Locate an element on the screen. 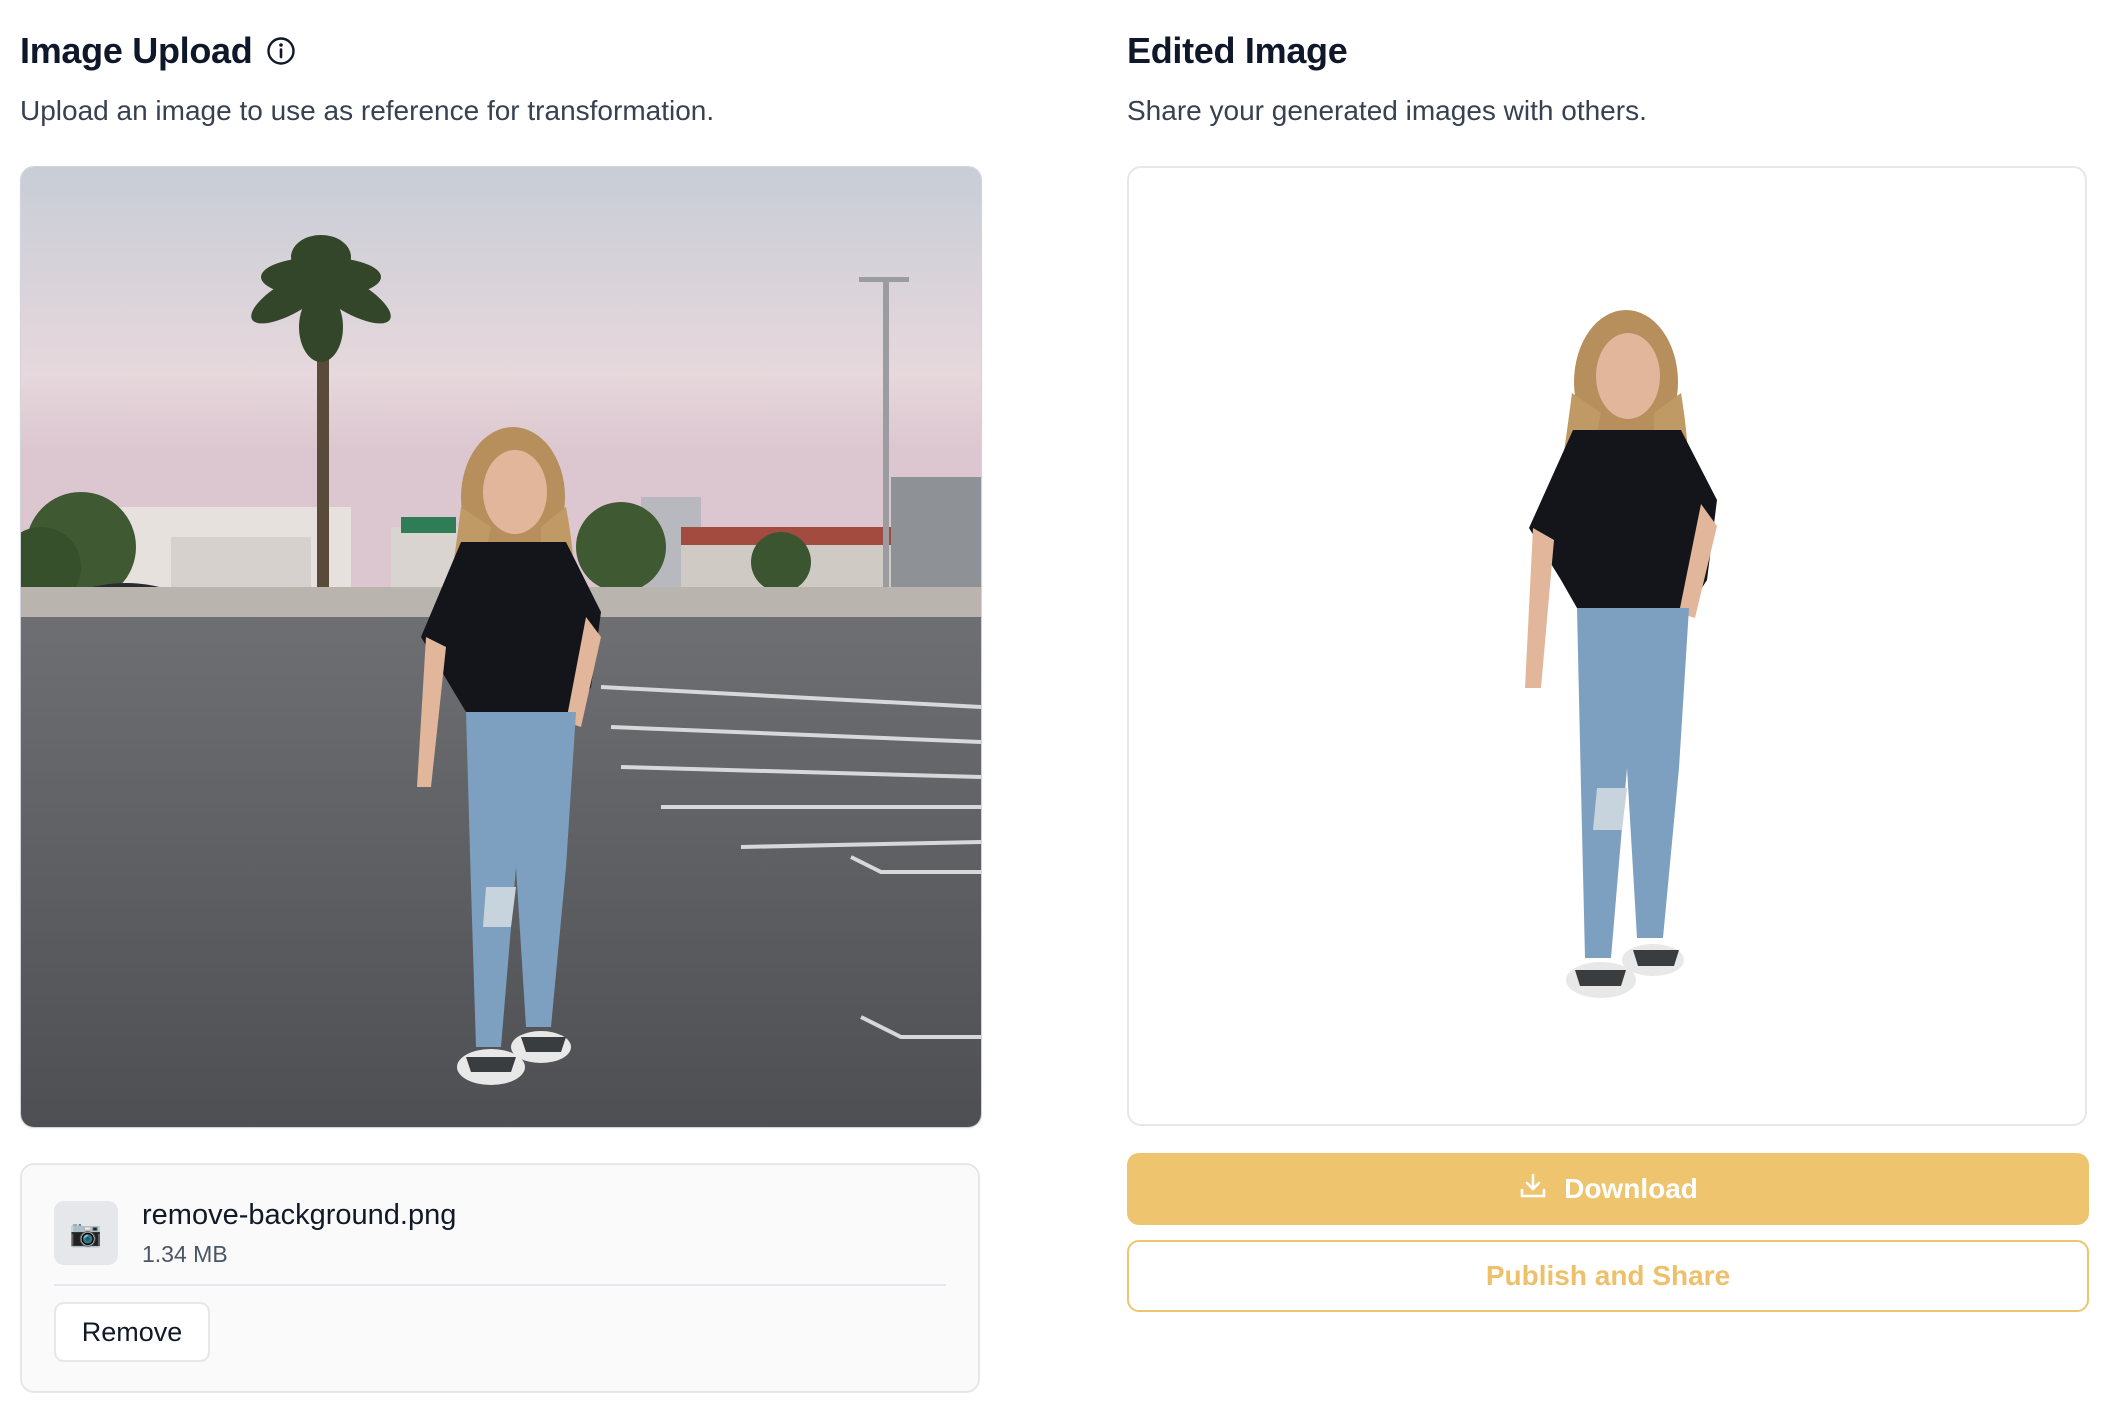  info-circle-icon is located at coordinates (281, 51).